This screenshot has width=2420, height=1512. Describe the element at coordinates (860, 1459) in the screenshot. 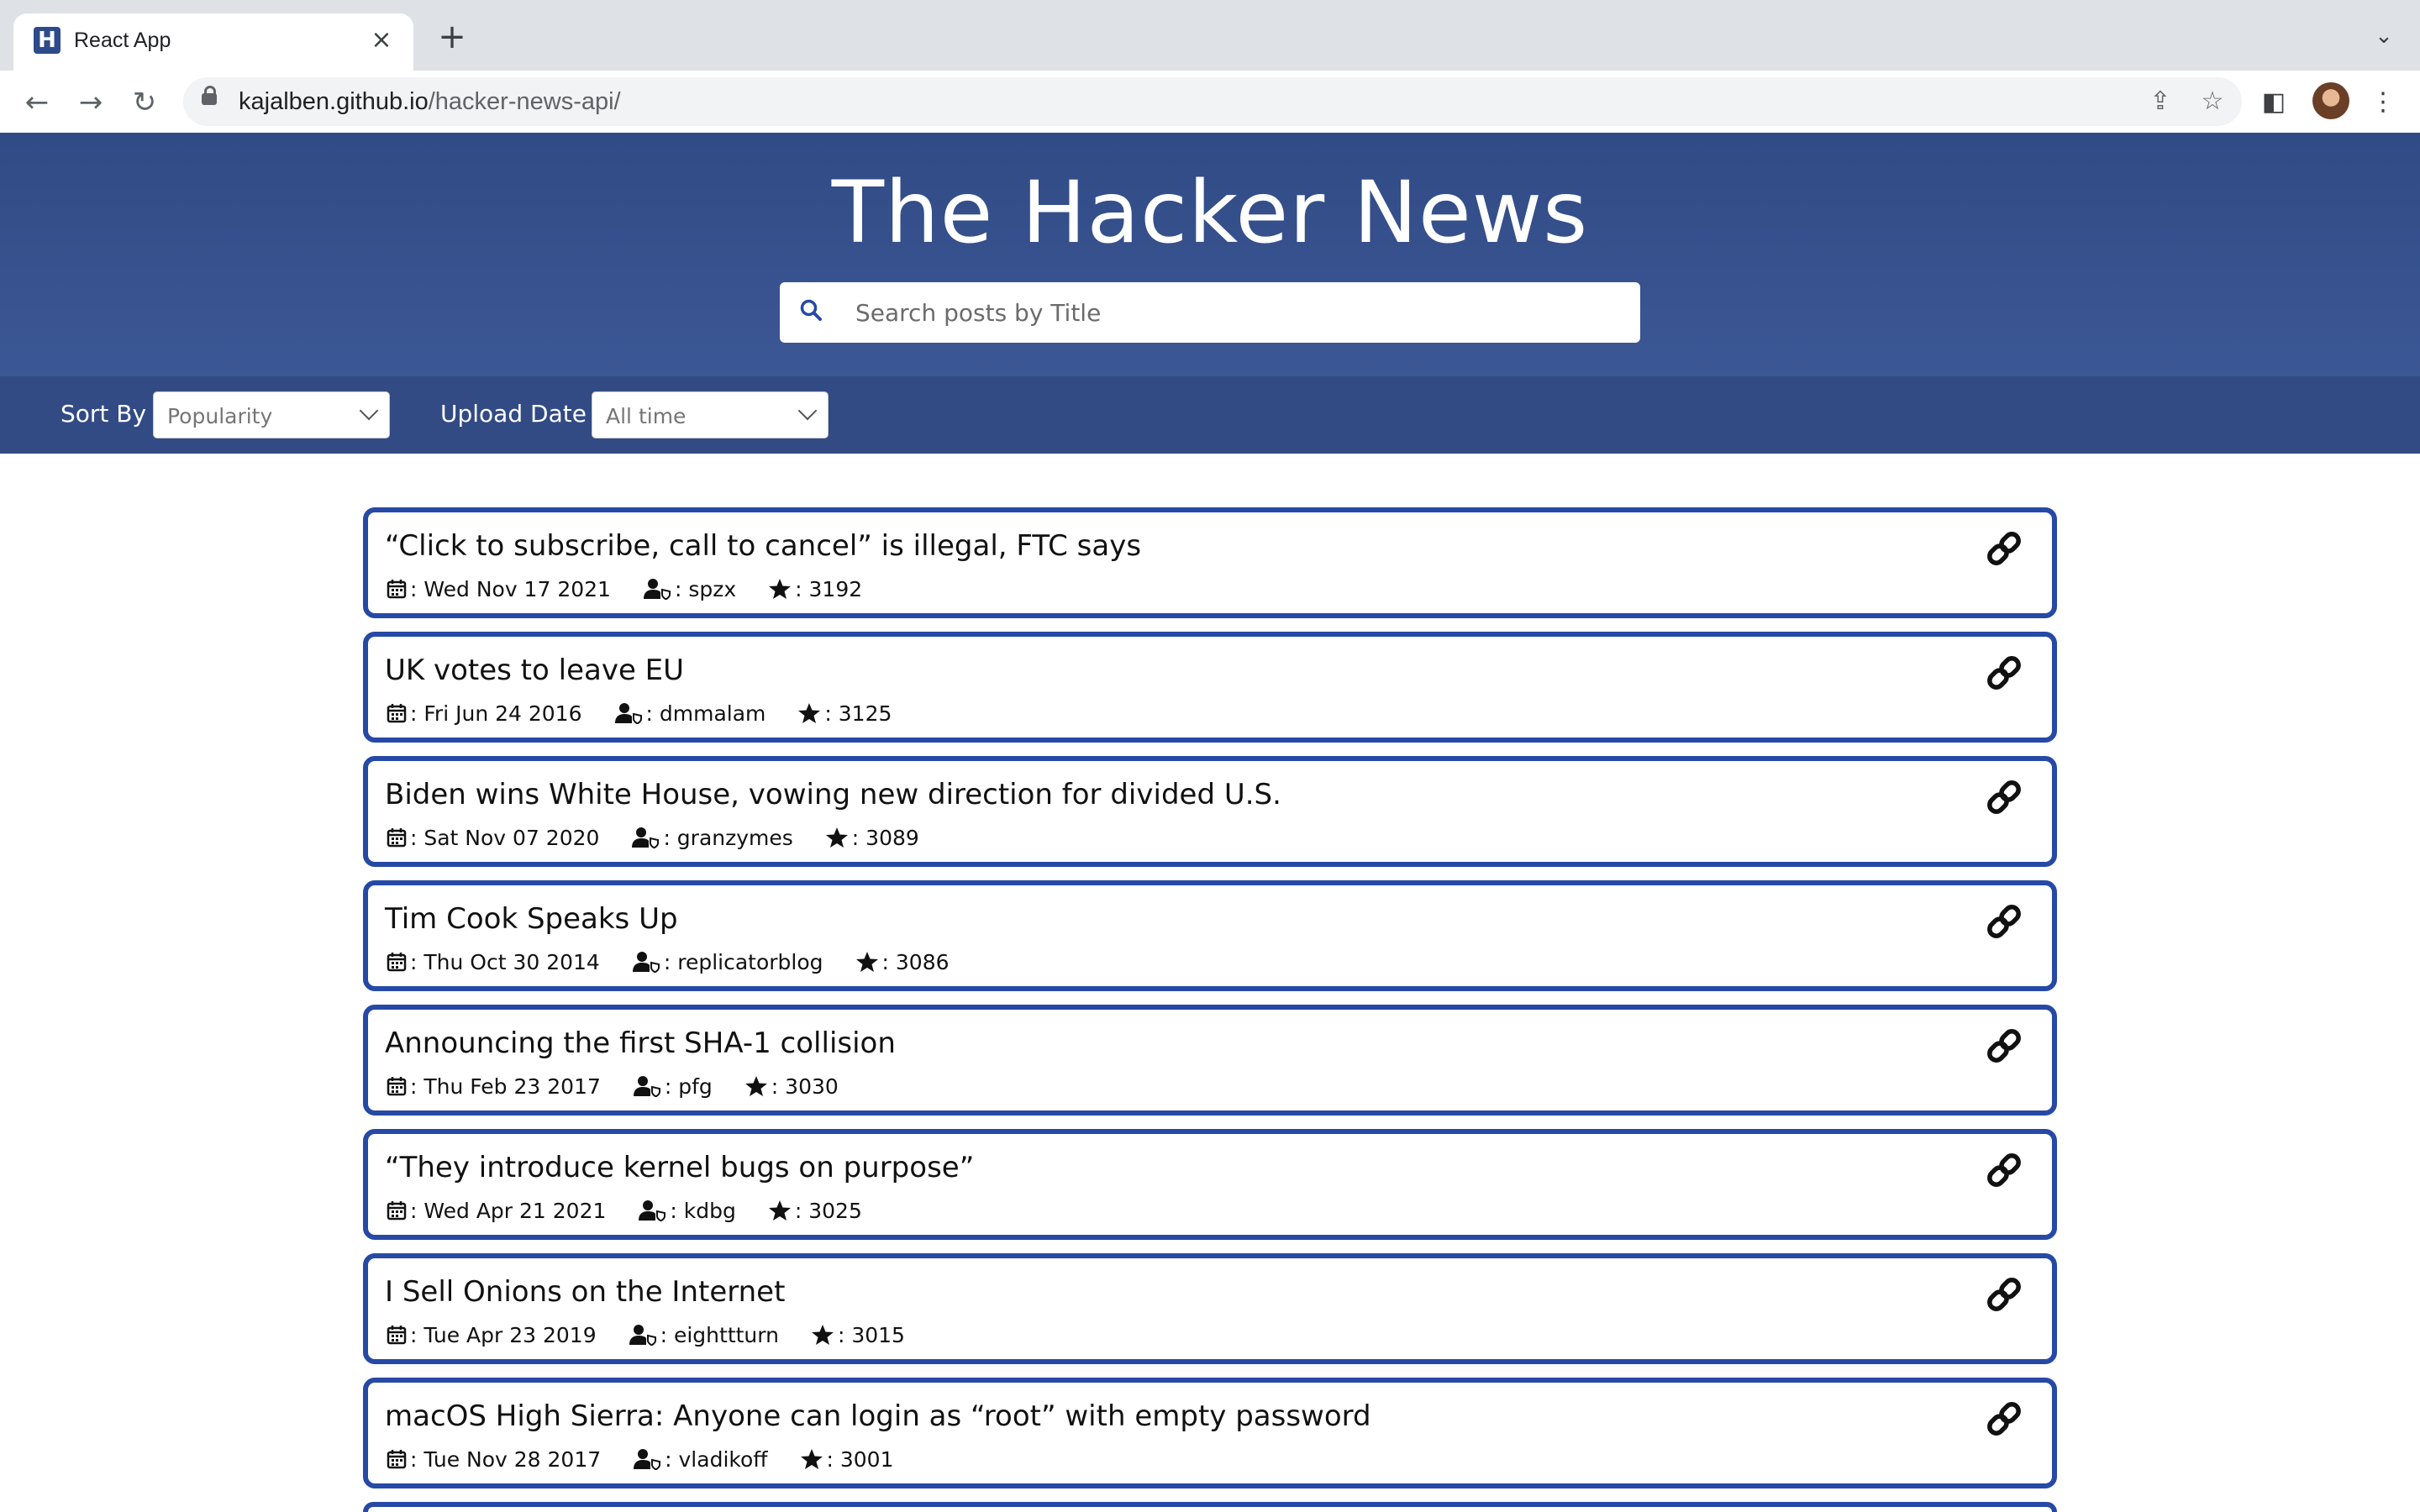

I see `post-points: : 3001` at that location.